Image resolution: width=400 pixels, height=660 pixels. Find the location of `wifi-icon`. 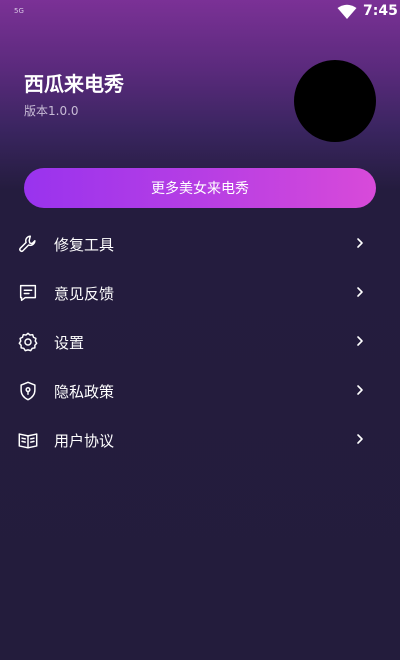

wifi-icon is located at coordinates (347, 12).